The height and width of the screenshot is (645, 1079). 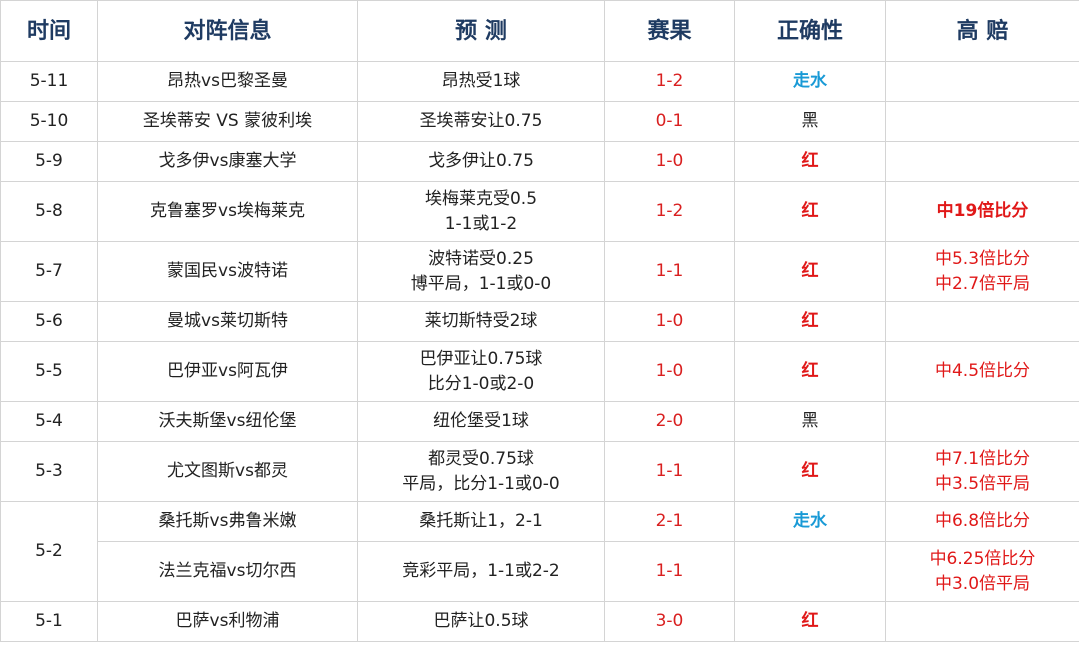 I want to click on date-cell: 5-3, so click(x=49, y=471).